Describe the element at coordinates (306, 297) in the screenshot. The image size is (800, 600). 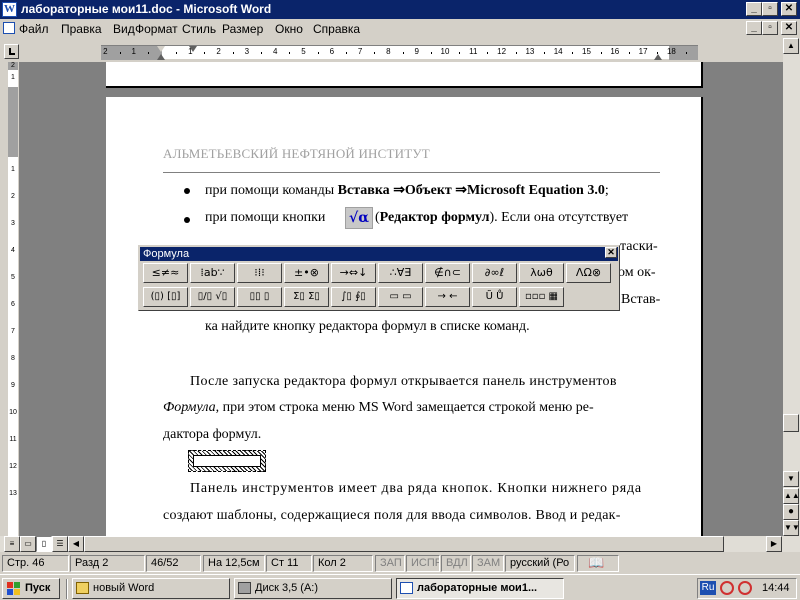
I see `eq-summations-button: Σ▯ Σ▯` at that location.